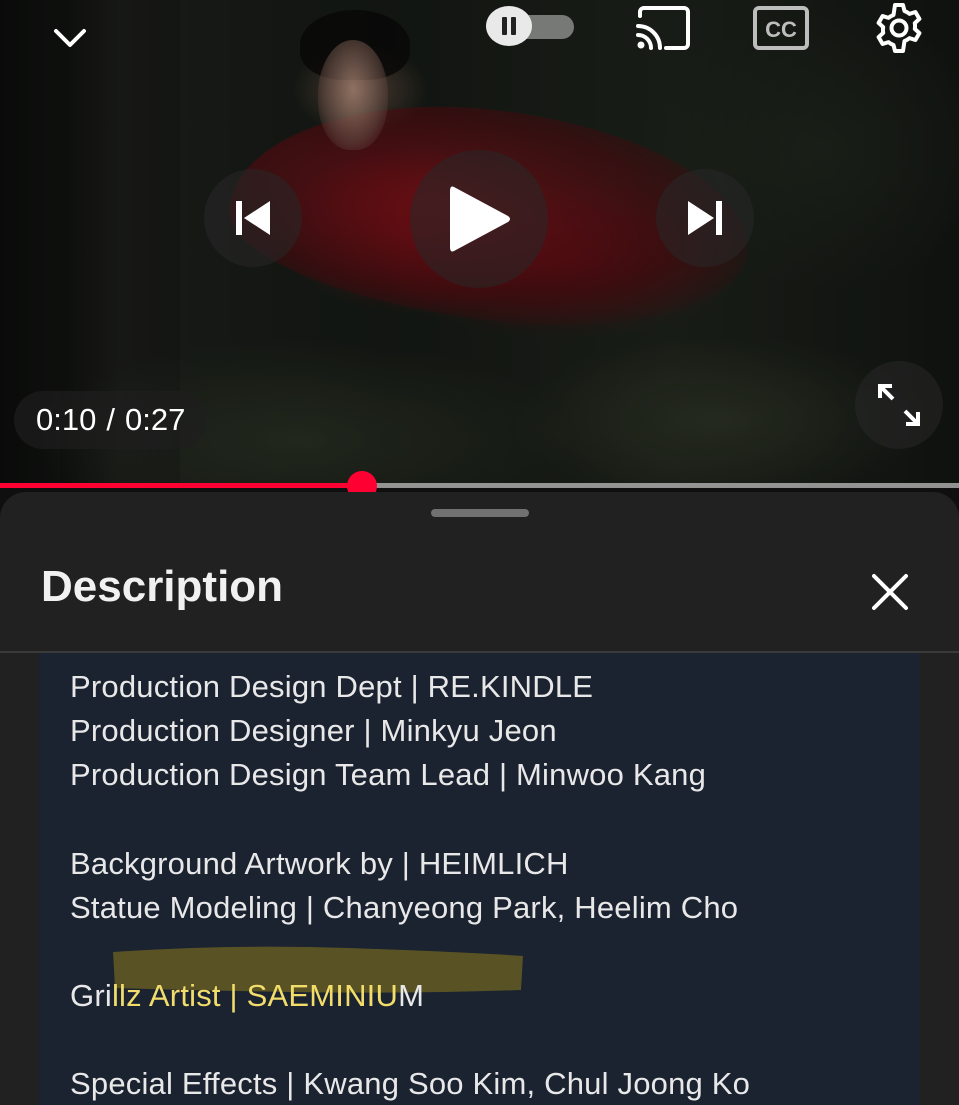 This screenshot has height=1105, width=959. I want to click on credit-line: Production Design Dept | RE.KINDLE, so click(332, 686).